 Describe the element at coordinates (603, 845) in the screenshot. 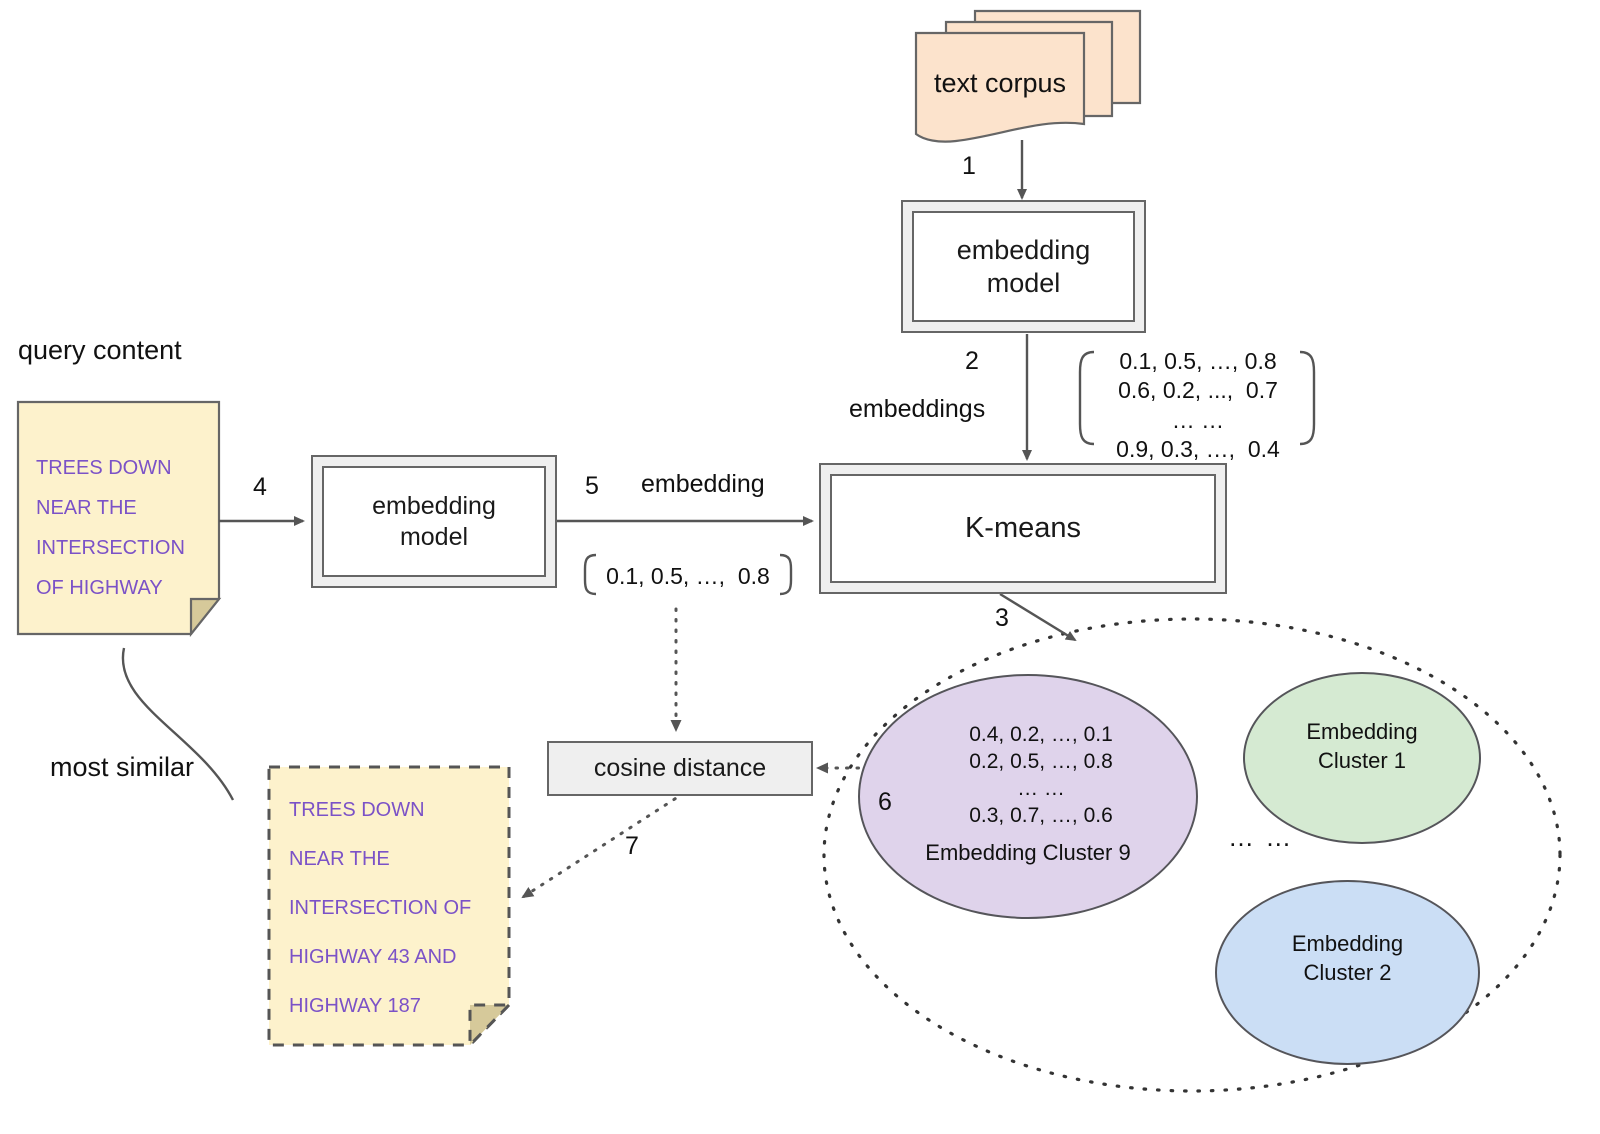

I see `arrow-cosine-to-result` at that location.